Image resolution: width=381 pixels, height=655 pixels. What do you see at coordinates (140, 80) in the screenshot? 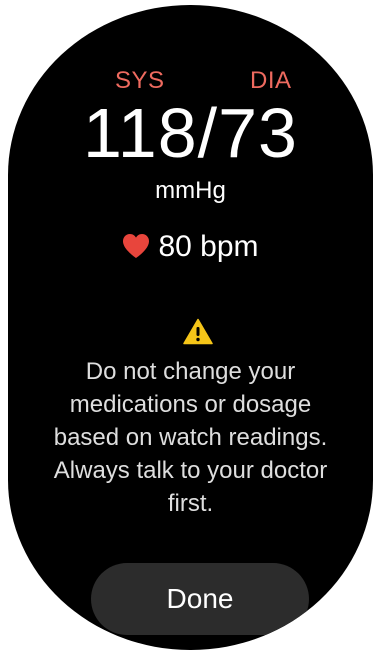
I see `sys-label: SYS` at bounding box center [140, 80].